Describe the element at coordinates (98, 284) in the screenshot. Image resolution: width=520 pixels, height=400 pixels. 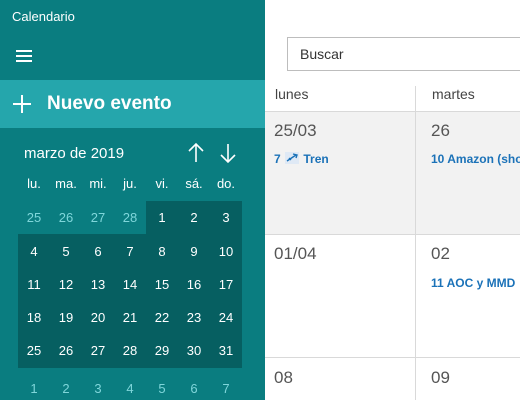
I see `calendar-day: 13` at that location.